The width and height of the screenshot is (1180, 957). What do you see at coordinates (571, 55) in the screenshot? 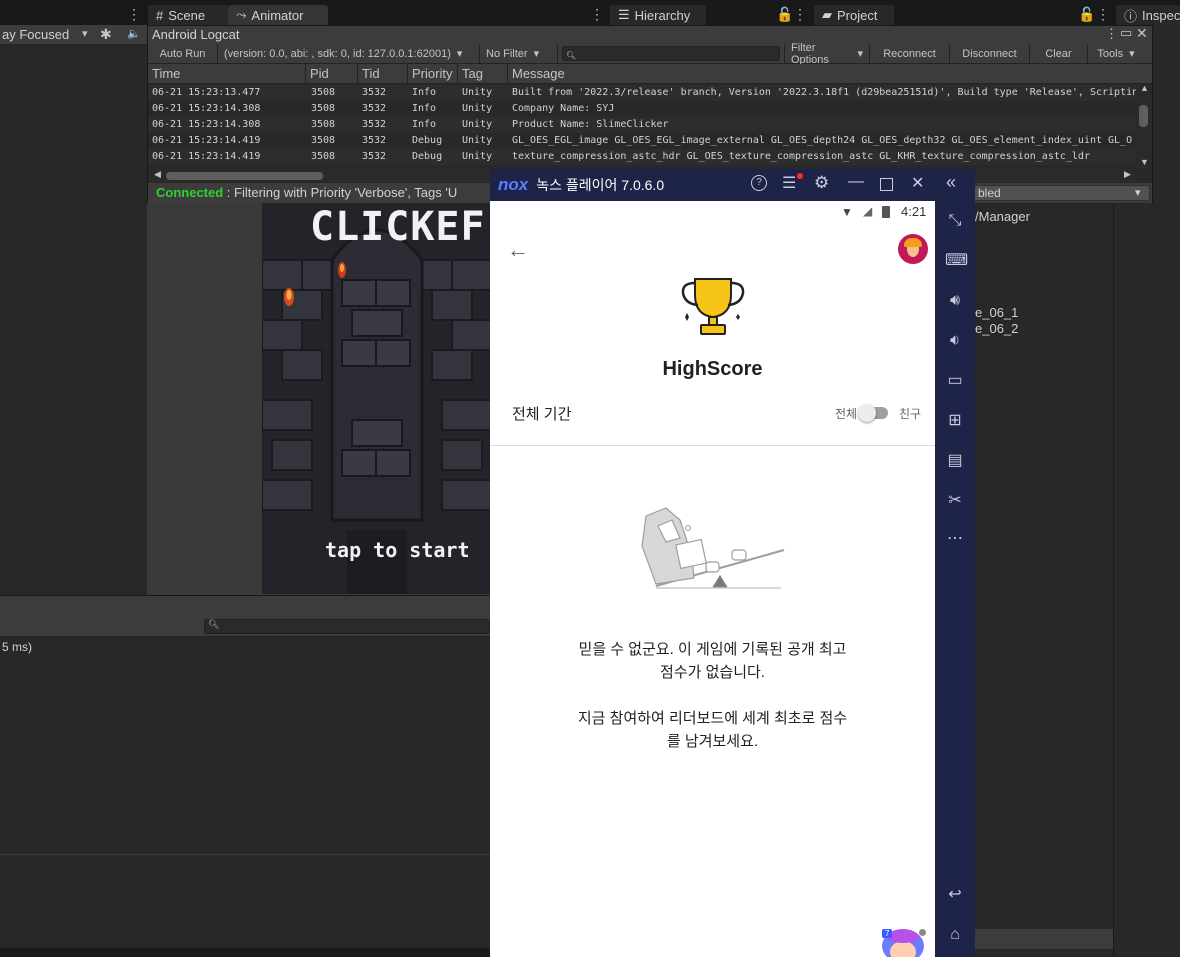
I see `search-icon: 🔍︎` at bounding box center [571, 55].